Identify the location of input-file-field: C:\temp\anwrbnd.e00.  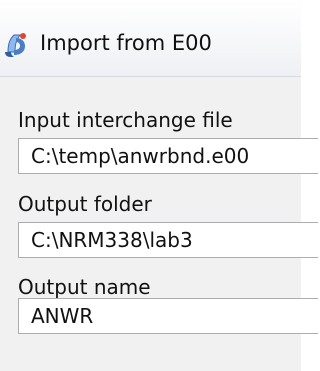
(168, 156).